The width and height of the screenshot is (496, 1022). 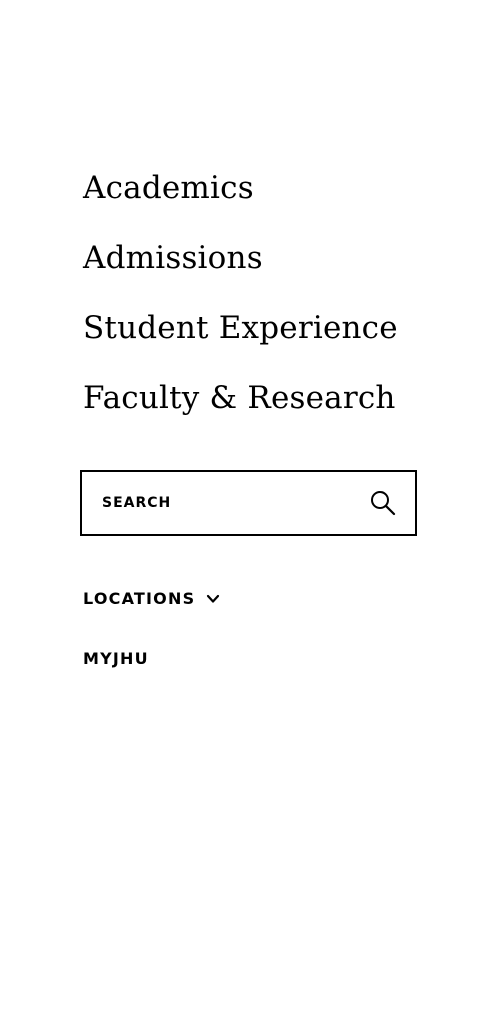 I want to click on nav-item-faculty-research: Faculty & Research, so click(x=240, y=408).